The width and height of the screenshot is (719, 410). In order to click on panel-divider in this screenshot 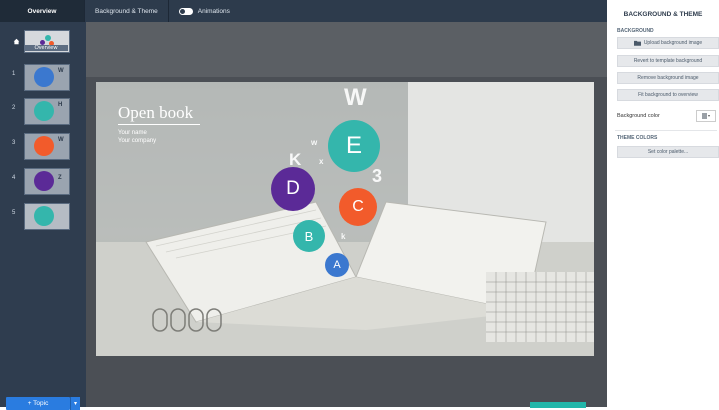, I will do `click(666, 130)`.